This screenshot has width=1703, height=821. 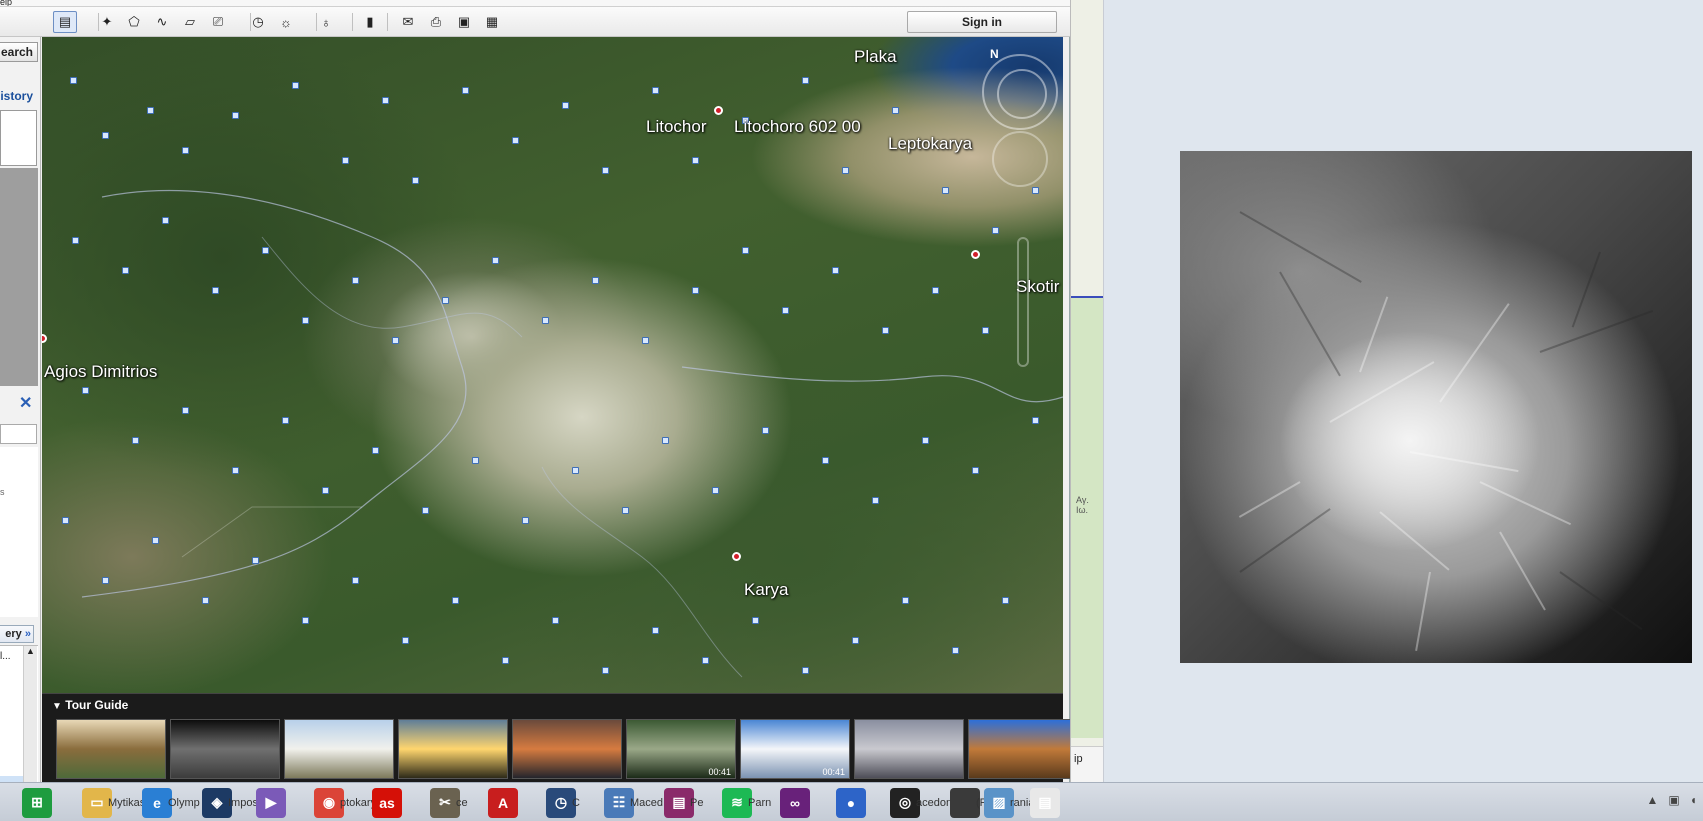 I want to click on add-path-button: ∿, so click(x=162, y=22).